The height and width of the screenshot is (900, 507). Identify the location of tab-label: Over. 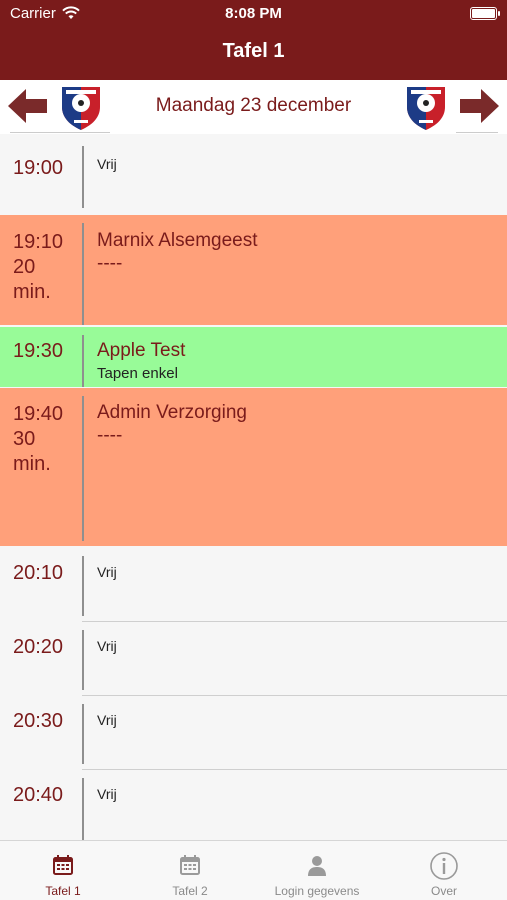
(443, 891).